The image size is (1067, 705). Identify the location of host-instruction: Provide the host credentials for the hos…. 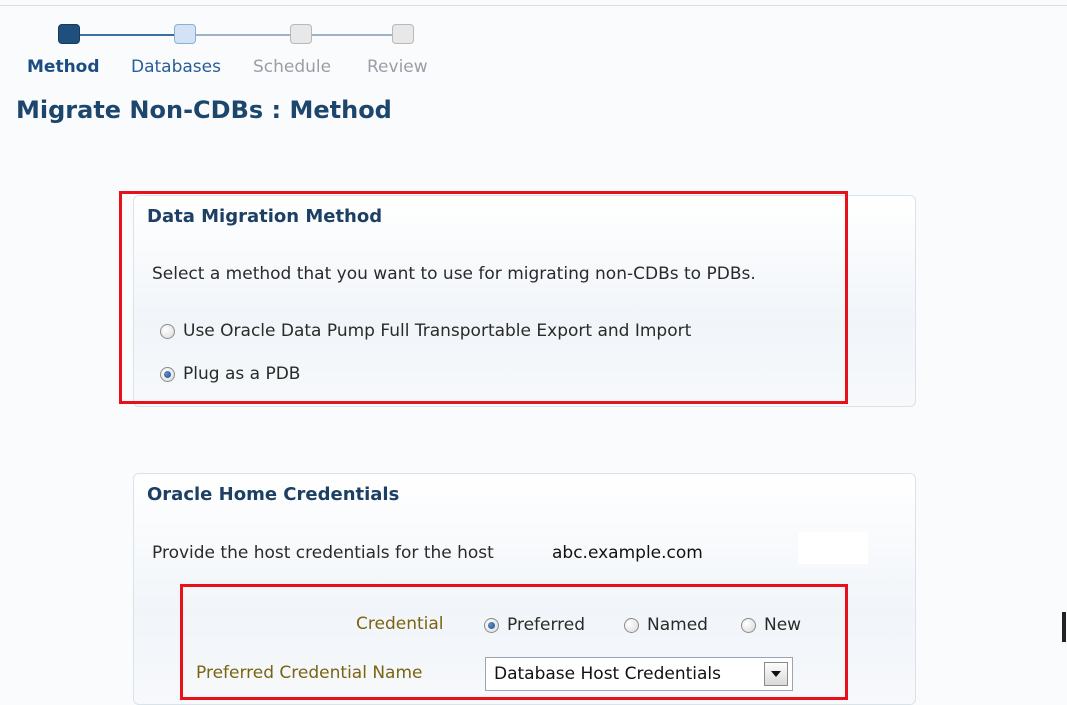
(323, 553).